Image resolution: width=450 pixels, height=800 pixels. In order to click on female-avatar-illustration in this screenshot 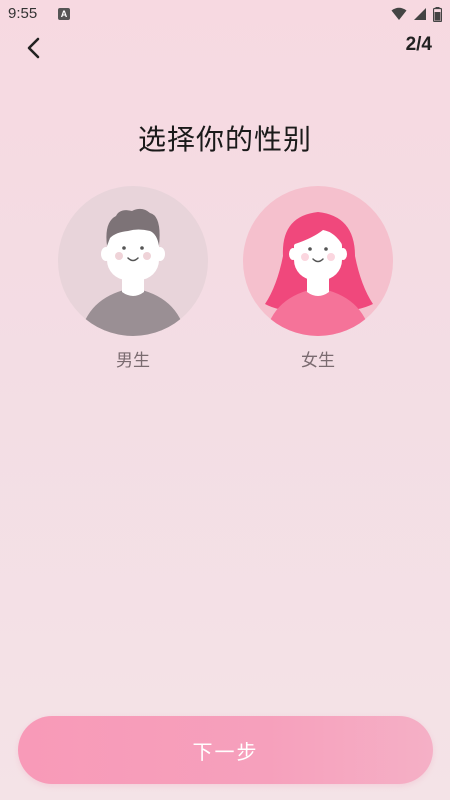, I will do `click(319, 274)`.